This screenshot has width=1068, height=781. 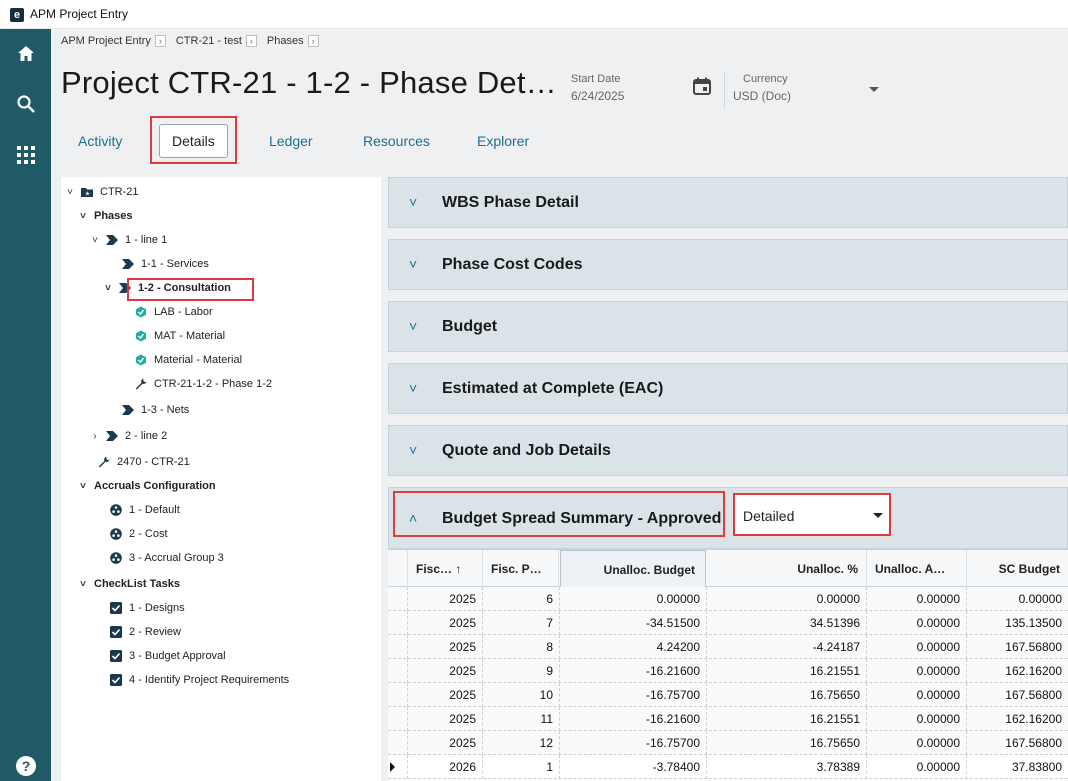 I want to click on tree-node-cost-code: LAB - Labor, so click(x=174, y=312).